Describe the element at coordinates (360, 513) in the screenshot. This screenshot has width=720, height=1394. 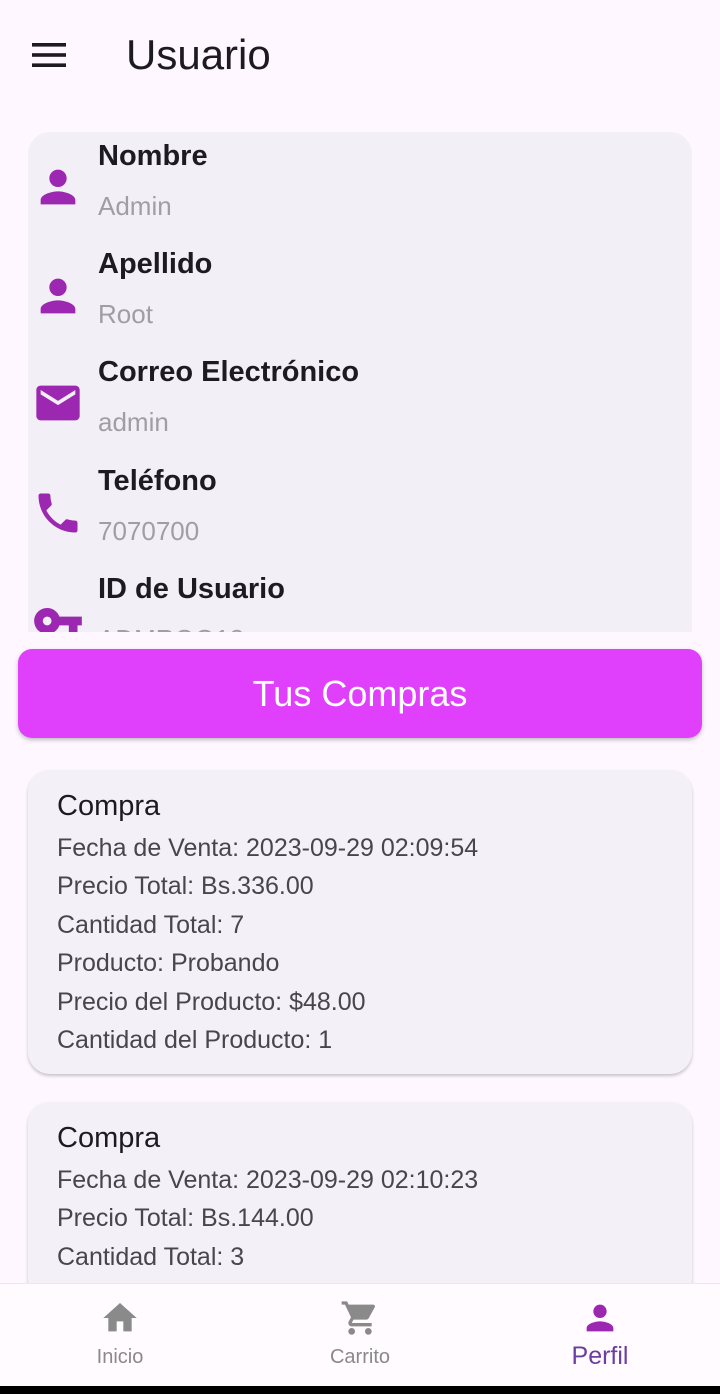
I see `field-telefono: Teléfono 7070700` at that location.